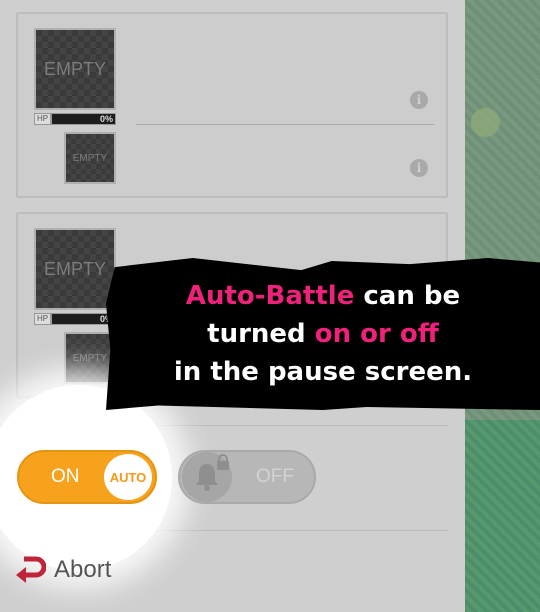 The image size is (540, 612). Describe the element at coordinates (83, 569) in the screenshot. I see `abort-label: Abort` at that location.